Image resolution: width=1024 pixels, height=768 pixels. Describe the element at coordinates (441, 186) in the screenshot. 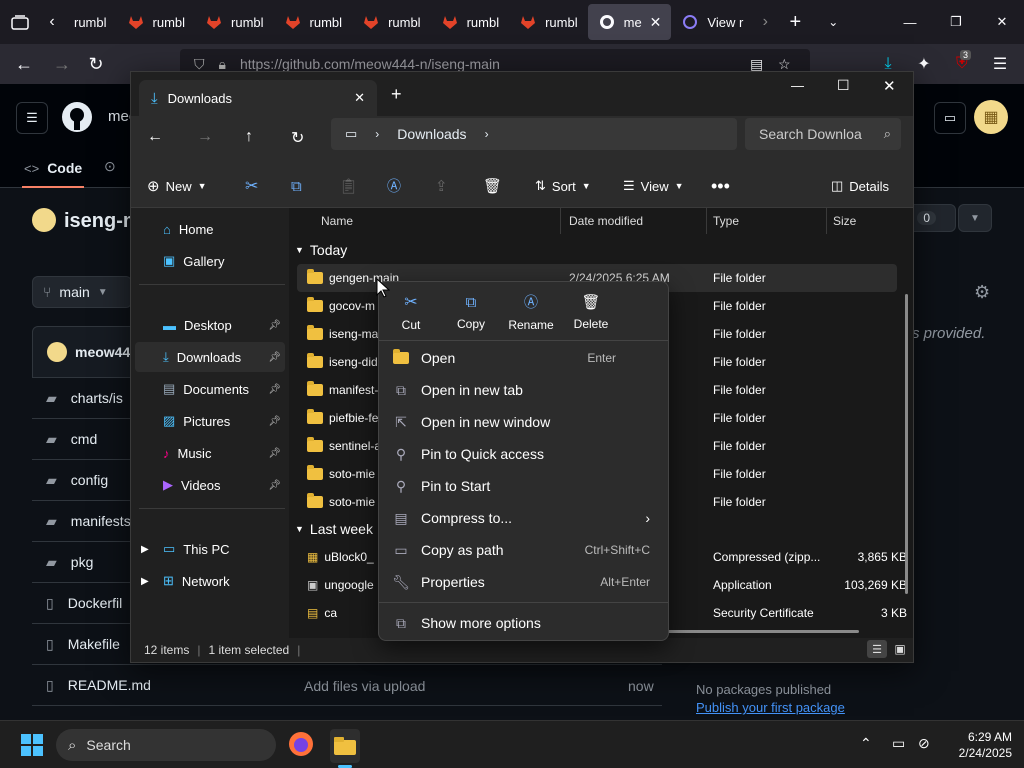

I see `share-icon: ⇪` at that location.